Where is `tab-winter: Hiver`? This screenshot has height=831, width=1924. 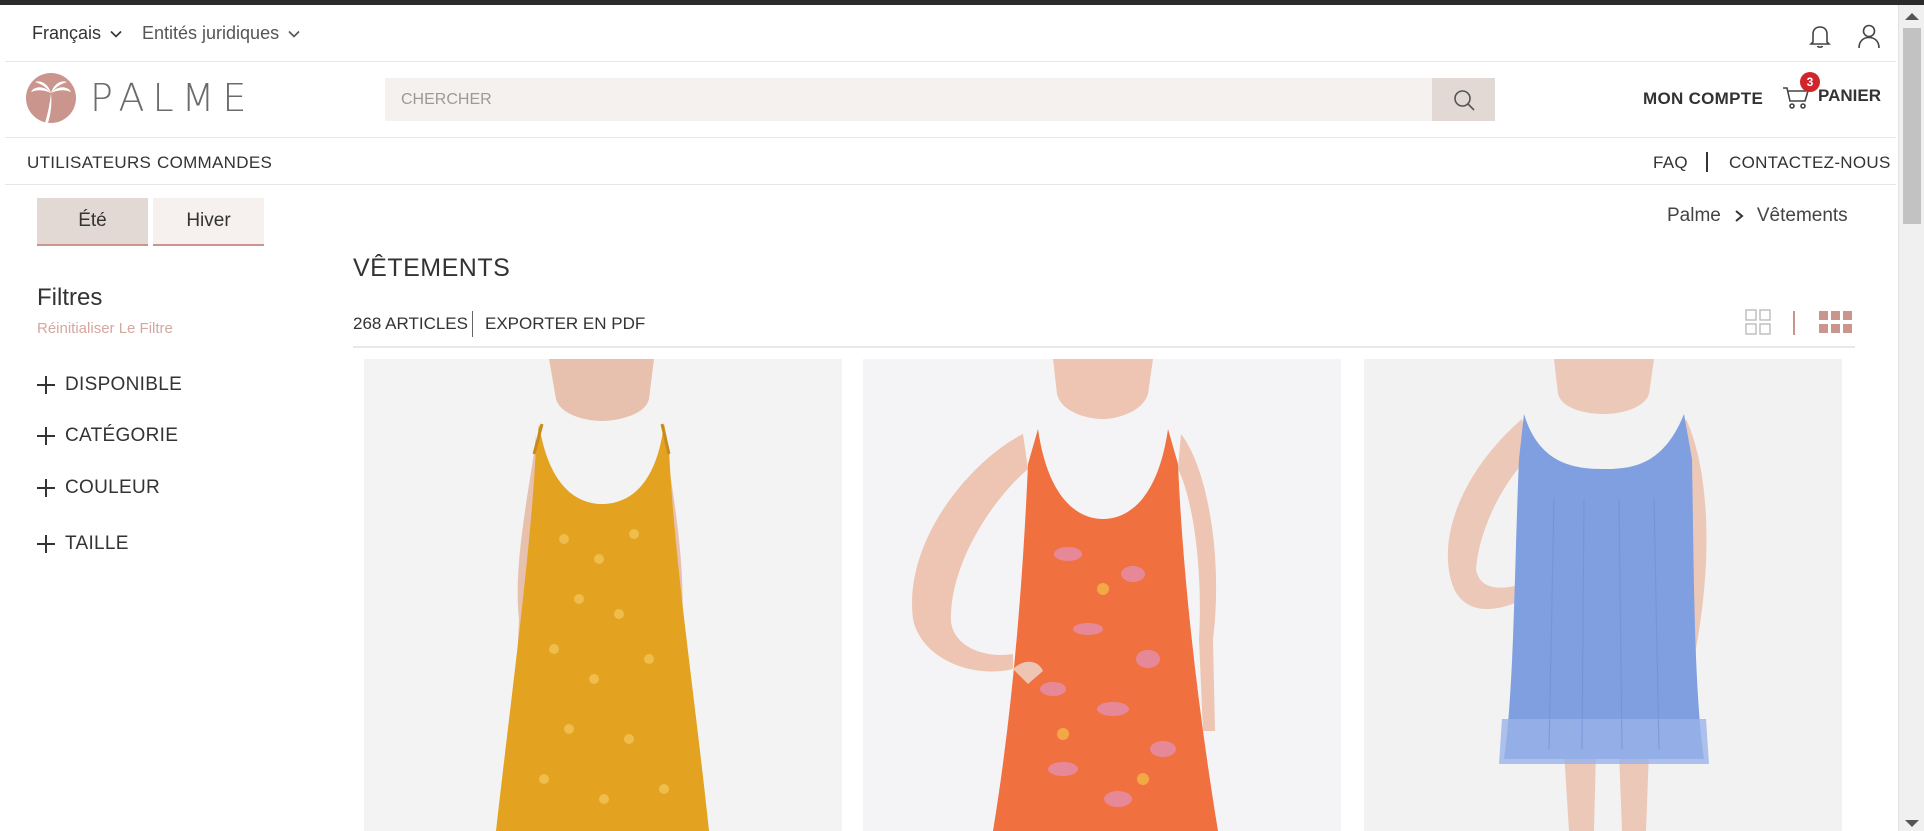
tab-winter: Hiver is located at coordinates (208, 222).